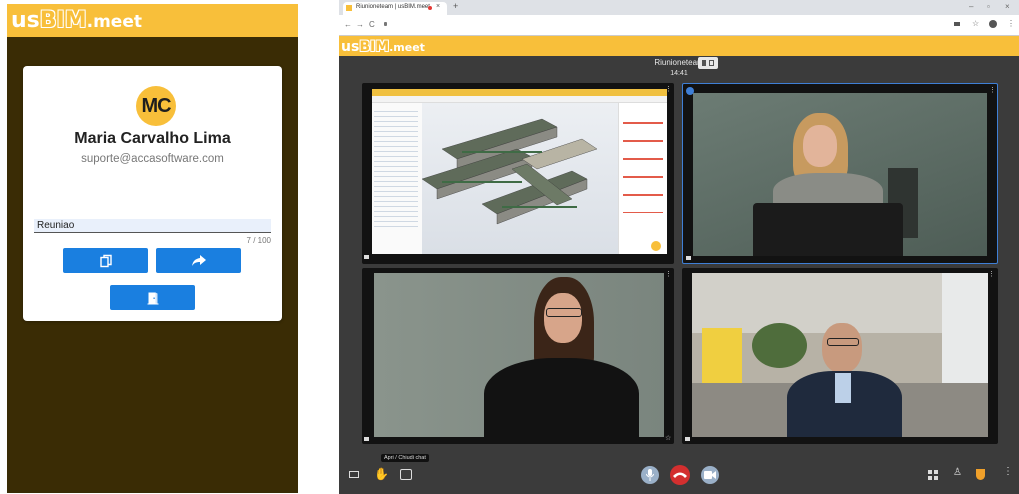 The width and height of the screenshot is (1019, 494). What do you see at coordinates (1008, 471) in the screenshot?
I see `more-options-icon: ⋮` at bounding box center [1008, 471].